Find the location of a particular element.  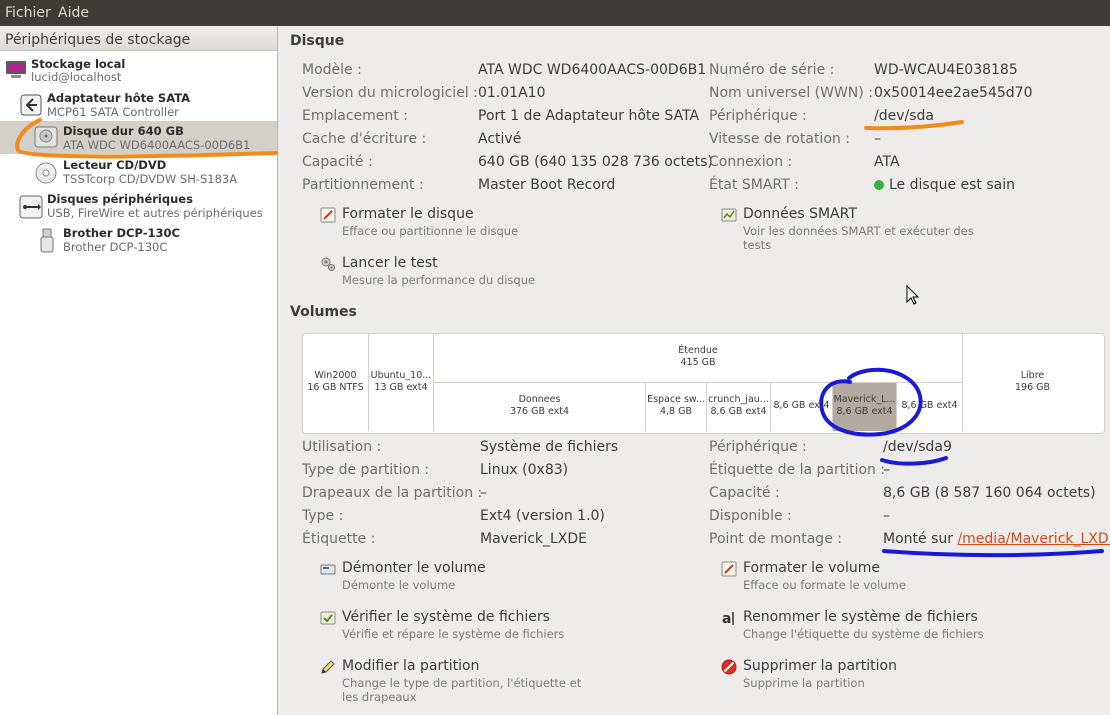

volume-win2000: Win2000 16 GB NTFS is located at coordinates (336, 382).